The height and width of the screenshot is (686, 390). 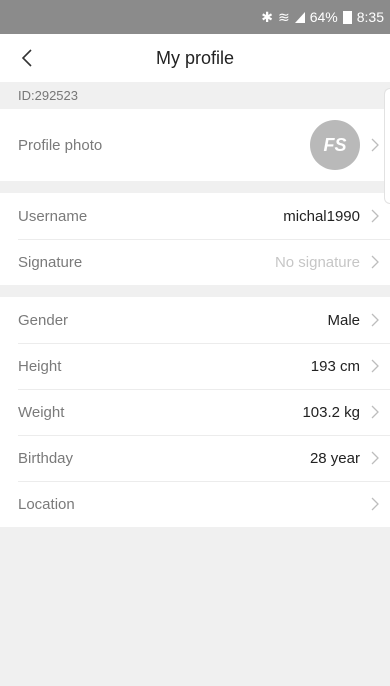 I want to click on scroll-indicator, so click(x=387, y=146).